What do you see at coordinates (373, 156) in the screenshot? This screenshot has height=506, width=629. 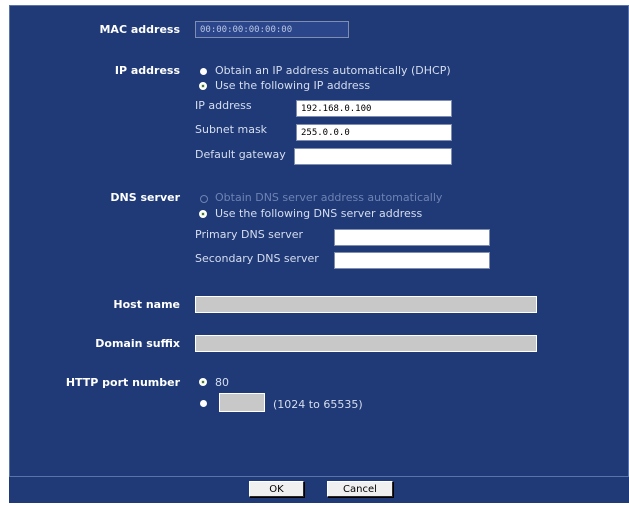 I see `default-gateway-input` at bounding box center [373, 156].